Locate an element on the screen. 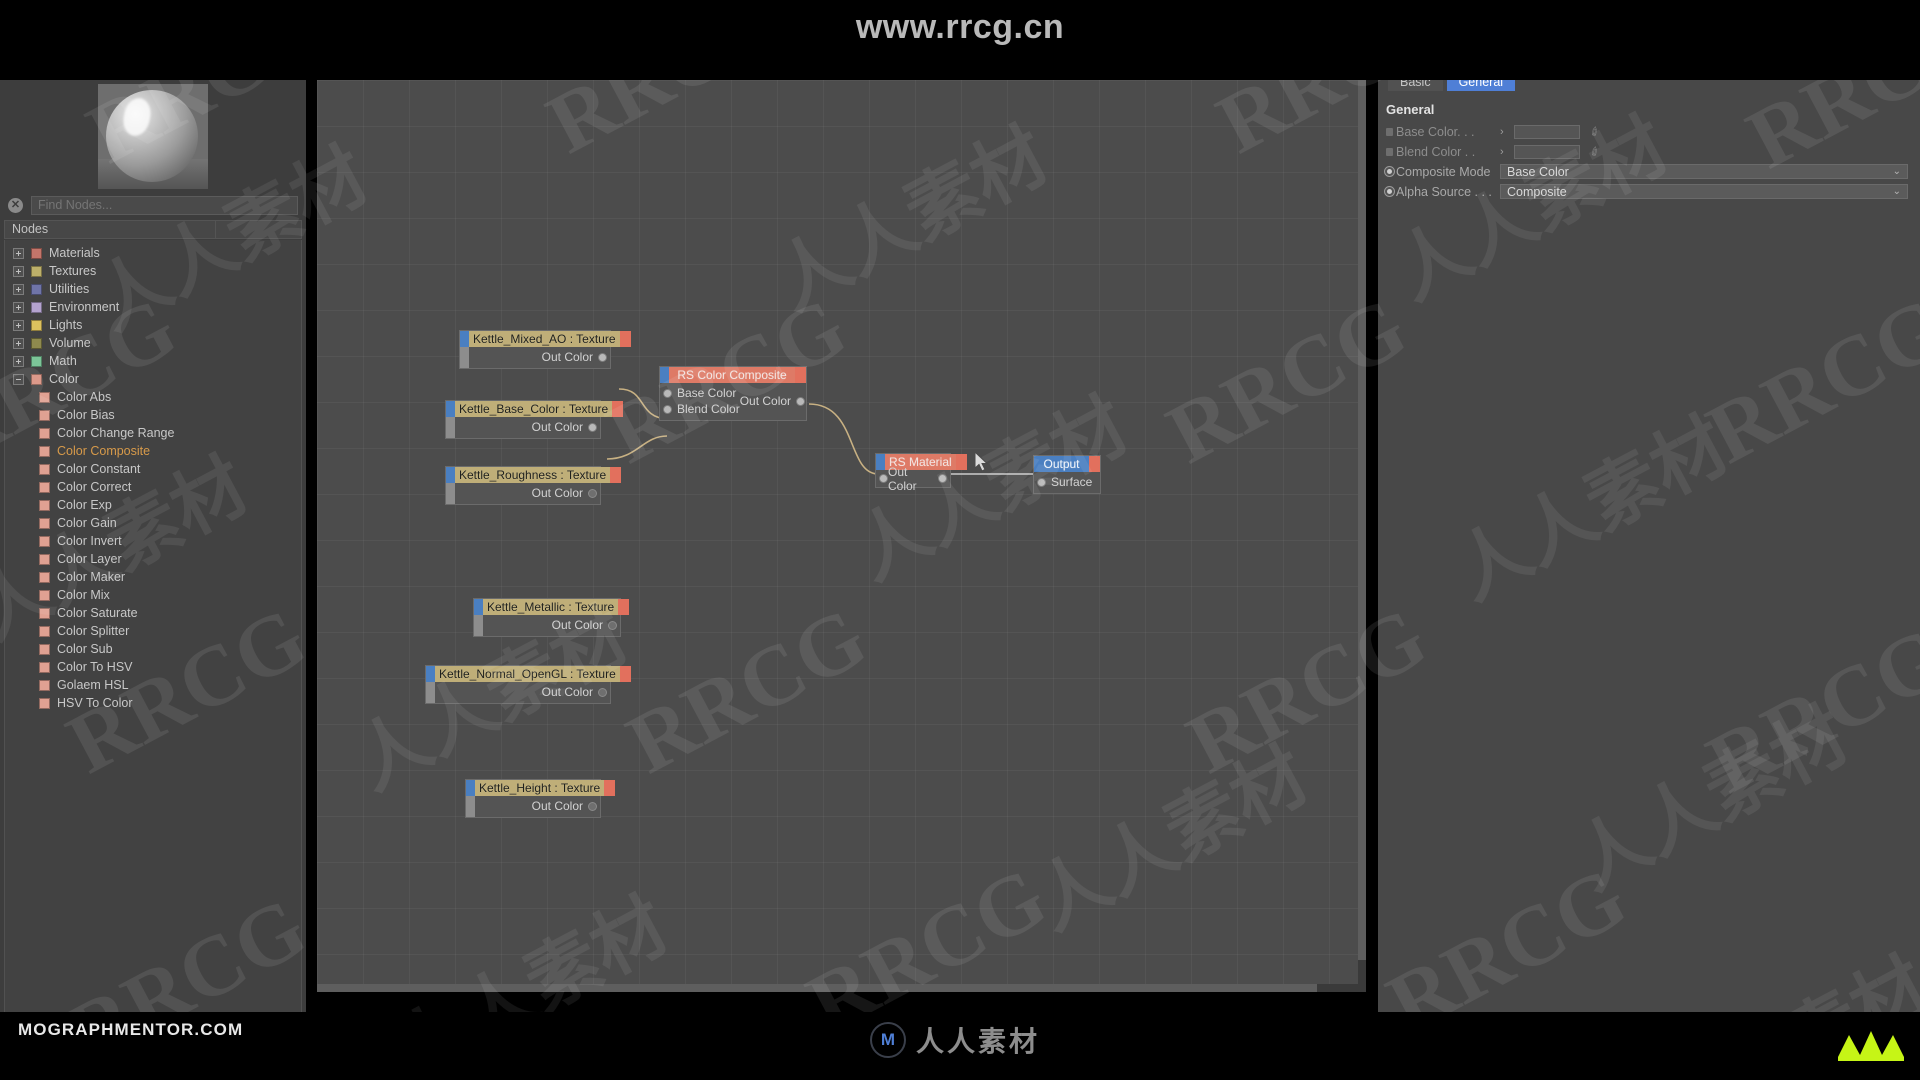  search-input is located at coordinates (164, 205).